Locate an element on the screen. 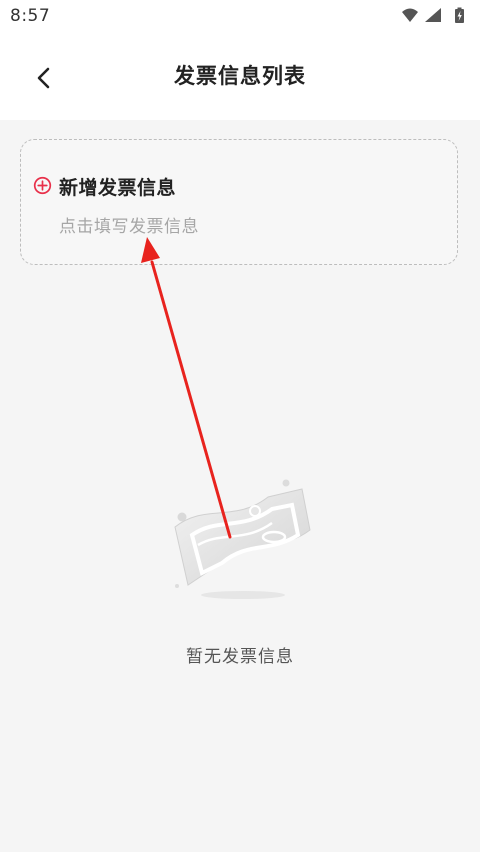 This screenshot has height=852, width=480. add-invoice-title: 新增发票信息 is located at coordinates (118, 188).